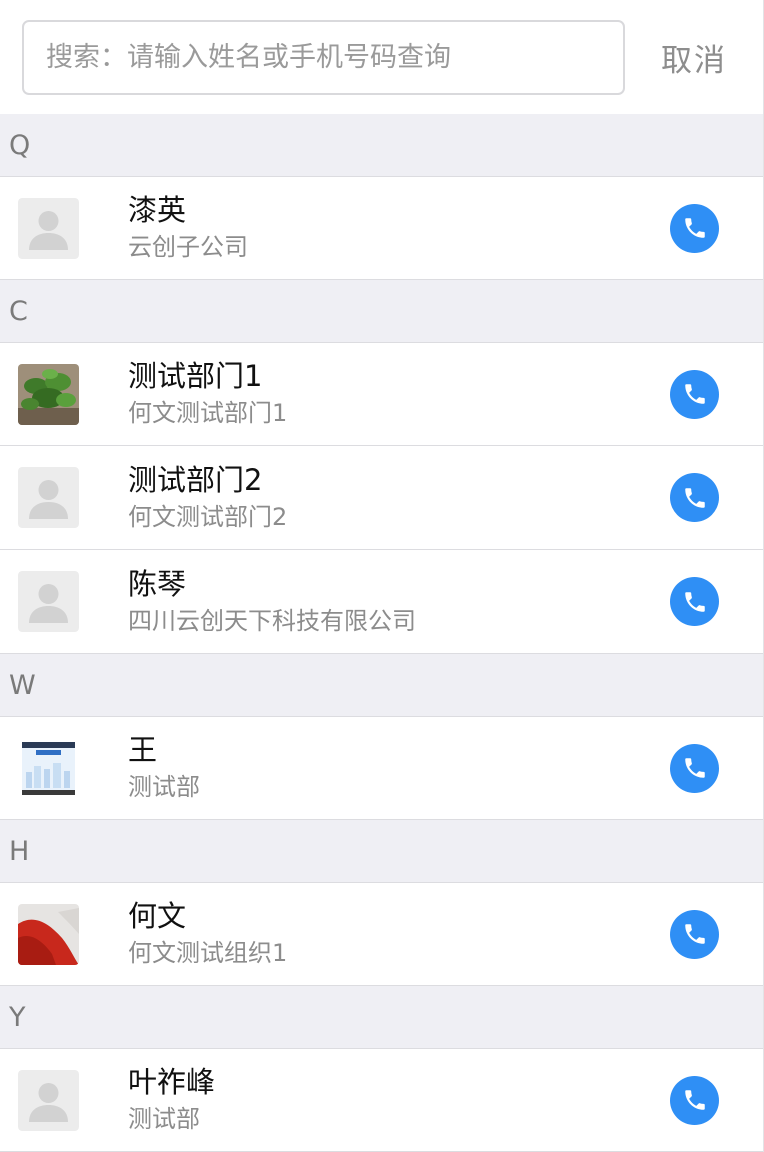 The width and height of the screenshot is (764, 1152). I want to click on contact-row: 叶祚峰 测试部, so click(381, 1100).